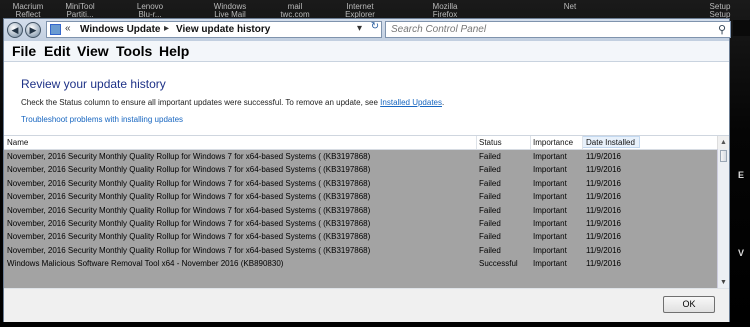 The height and width of the screenshot is (327, 750). Describe the element at coordinates (723, 142) in the screenshot. I see `scroll-up-arrow-icon: ▲` at that location.